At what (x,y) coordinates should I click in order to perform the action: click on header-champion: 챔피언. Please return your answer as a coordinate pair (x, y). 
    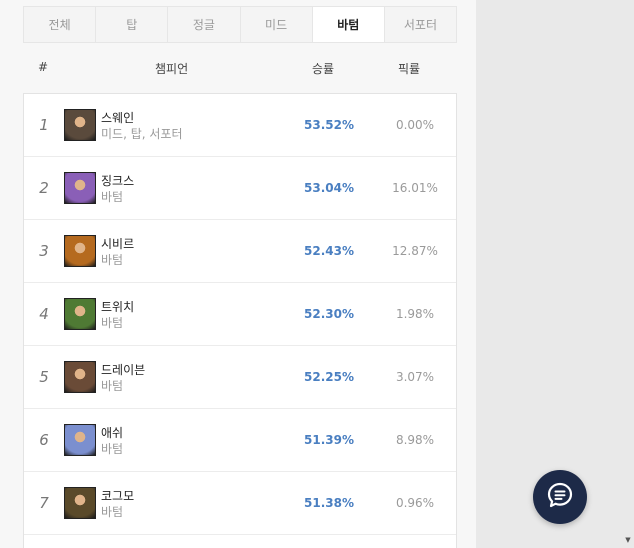
    Looking at the image, I should click on (172, 69).